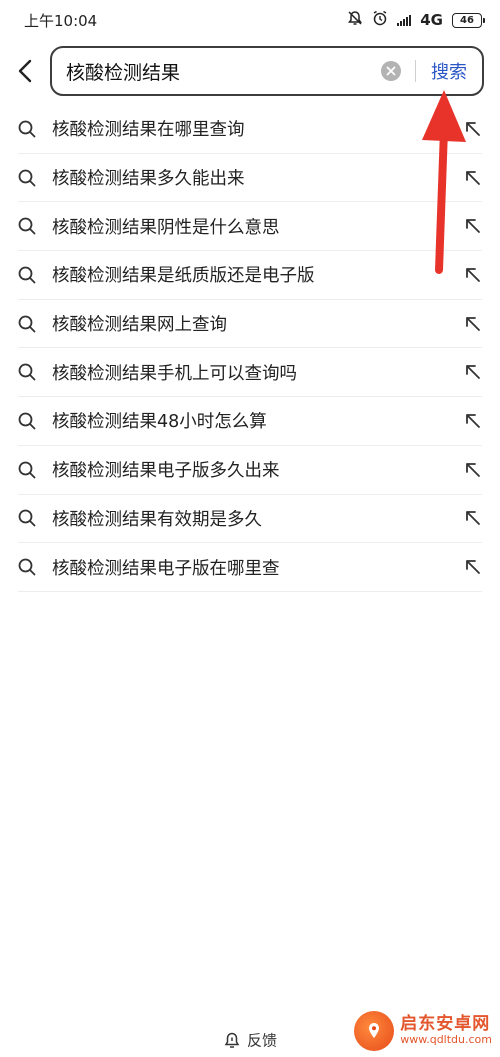 The height and width of the screenshot is (1057, 500). Describe the element at coordinates (431, 20) in the screenshot. I see `network-type: 4G` at that location.